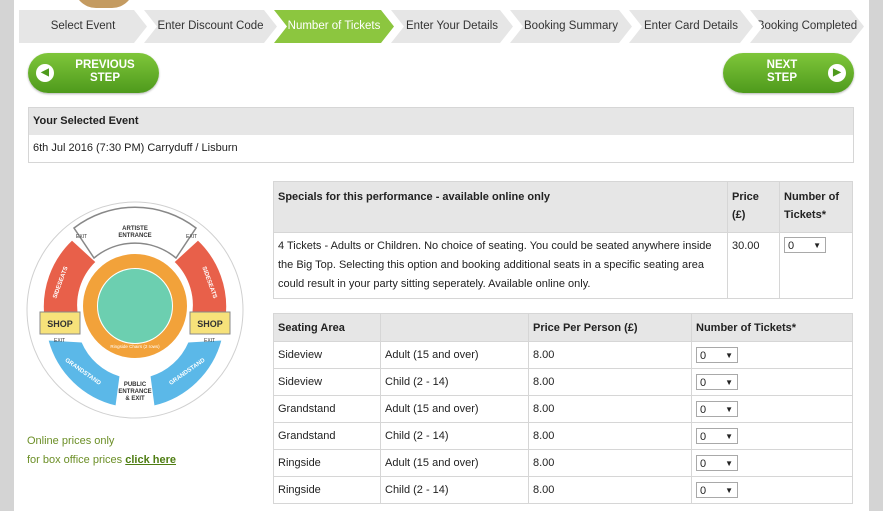  What do you see at coordinates (610, 327) in the screenshot?
I see `price-per-person-header: Price Per Person (£)` at bounding box center [610, 327].